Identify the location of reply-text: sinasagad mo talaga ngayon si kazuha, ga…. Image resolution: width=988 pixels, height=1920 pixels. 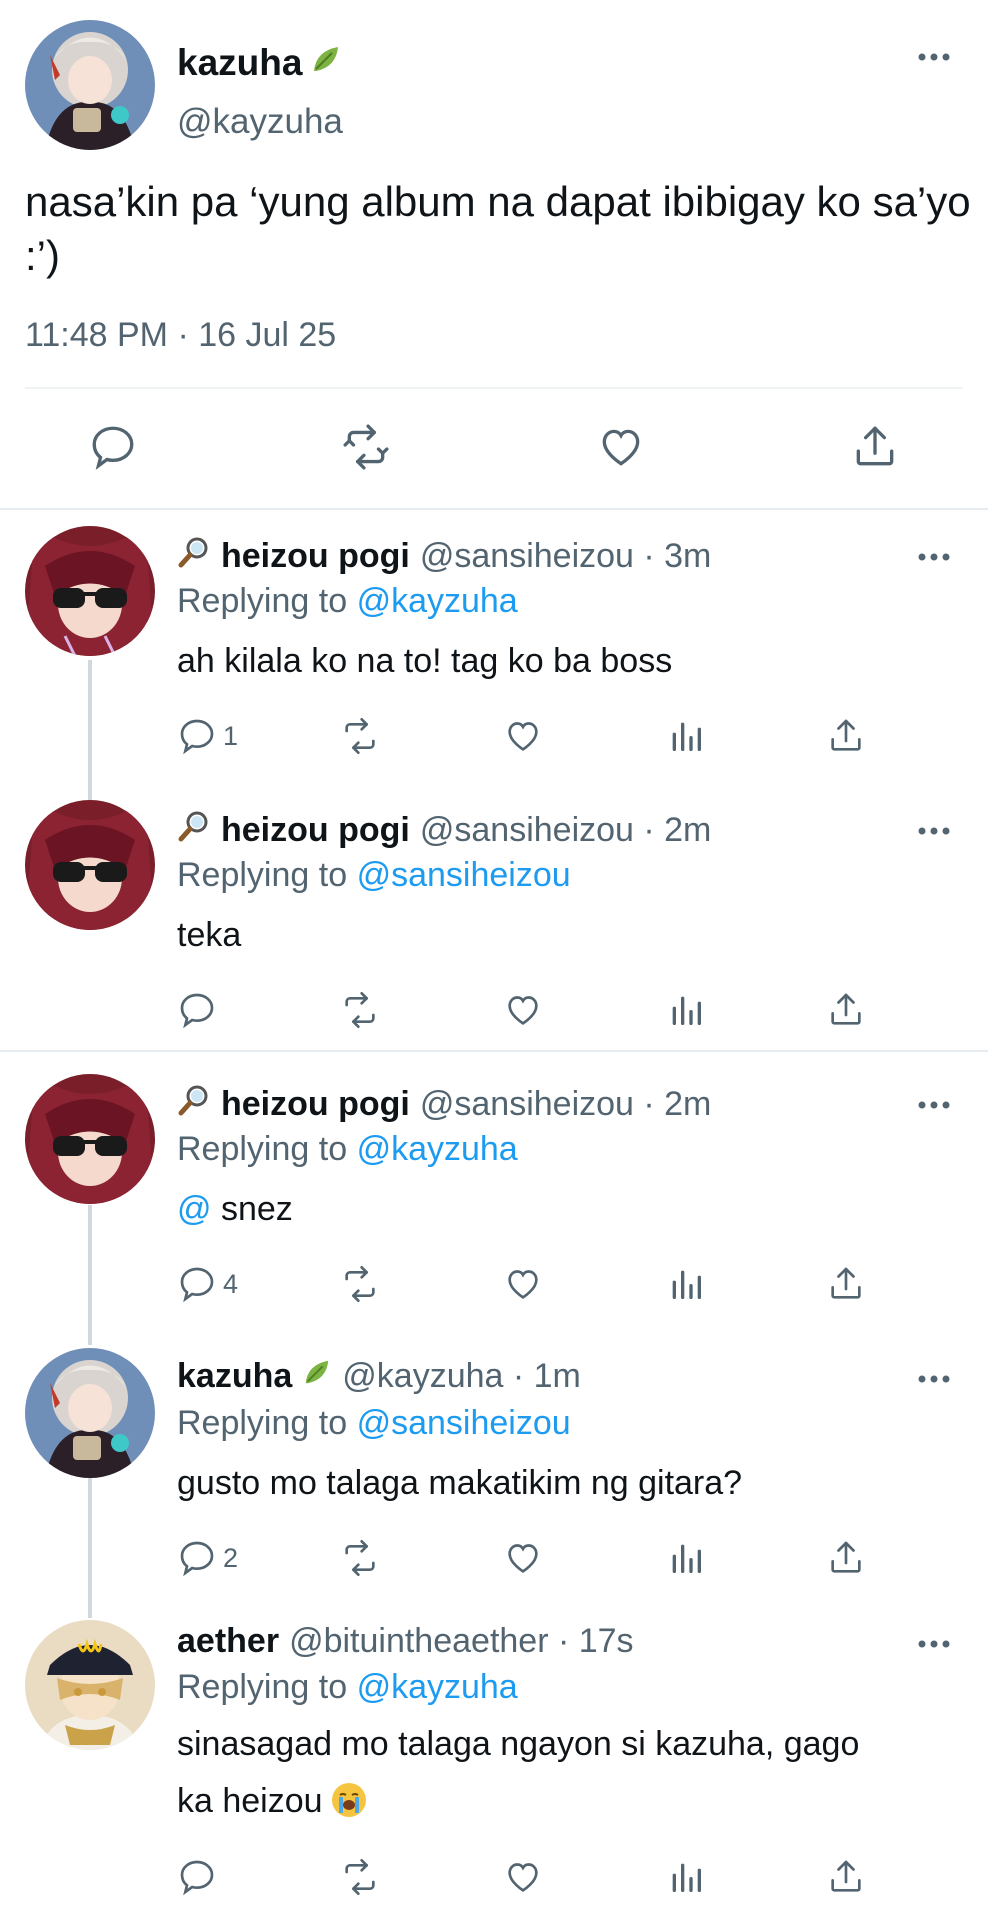
(572, 1773).